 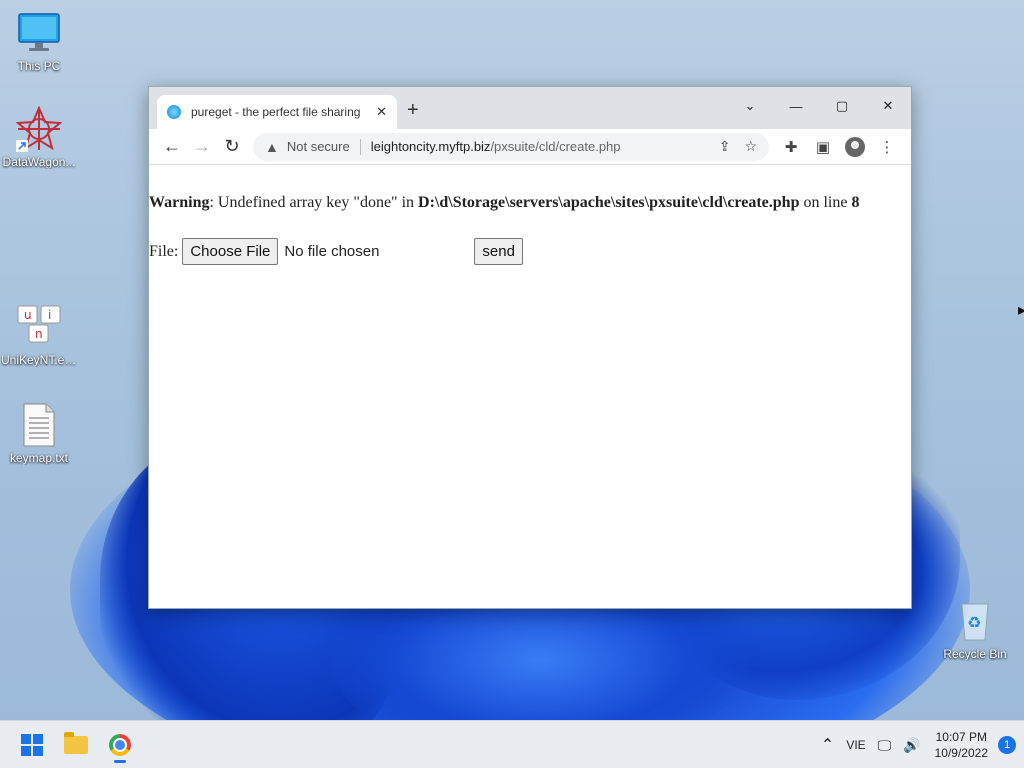 I want to click on svg-text: n, so click(x=39, y=334).